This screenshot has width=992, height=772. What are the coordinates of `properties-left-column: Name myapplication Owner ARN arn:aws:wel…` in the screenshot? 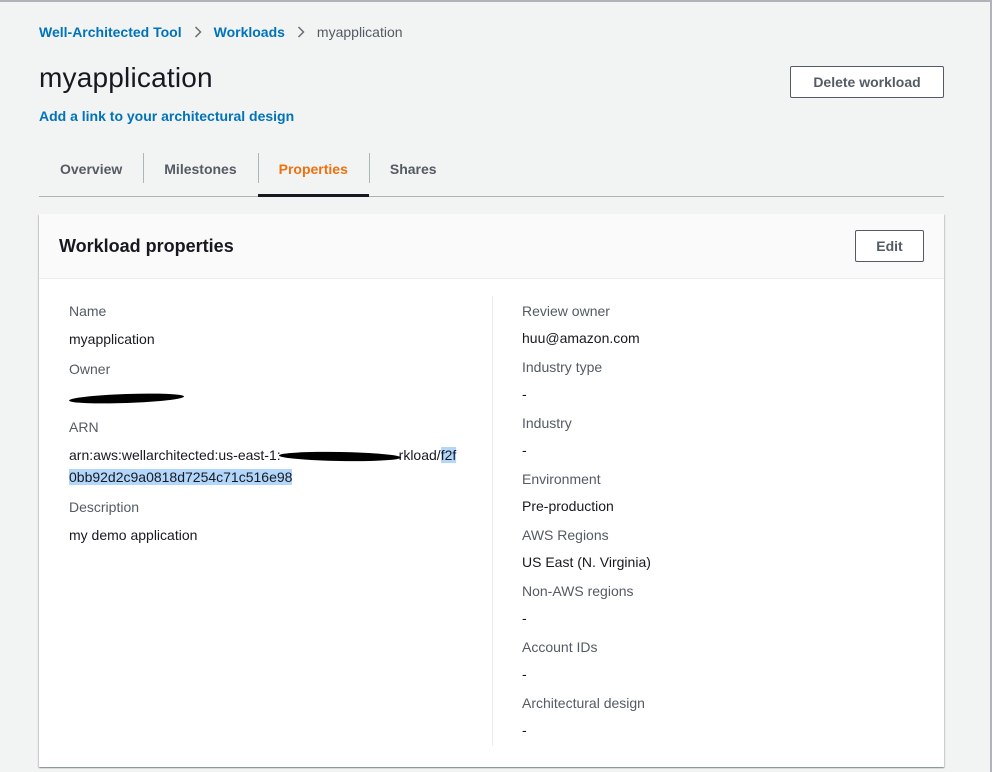 It's located at (268, 429).